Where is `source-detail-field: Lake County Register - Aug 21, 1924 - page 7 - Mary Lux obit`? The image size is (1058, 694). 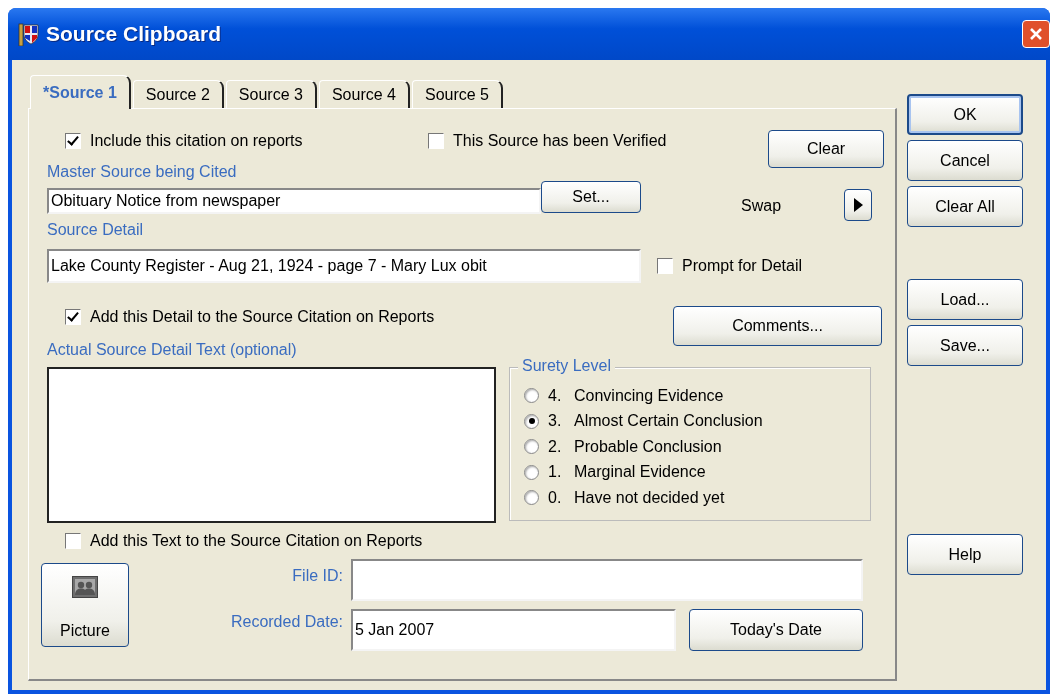
source-detail-field: Lake County Register - Aug 21, 1924 - page 7 - Mary Lux obit is located at coordinates (344, 266).